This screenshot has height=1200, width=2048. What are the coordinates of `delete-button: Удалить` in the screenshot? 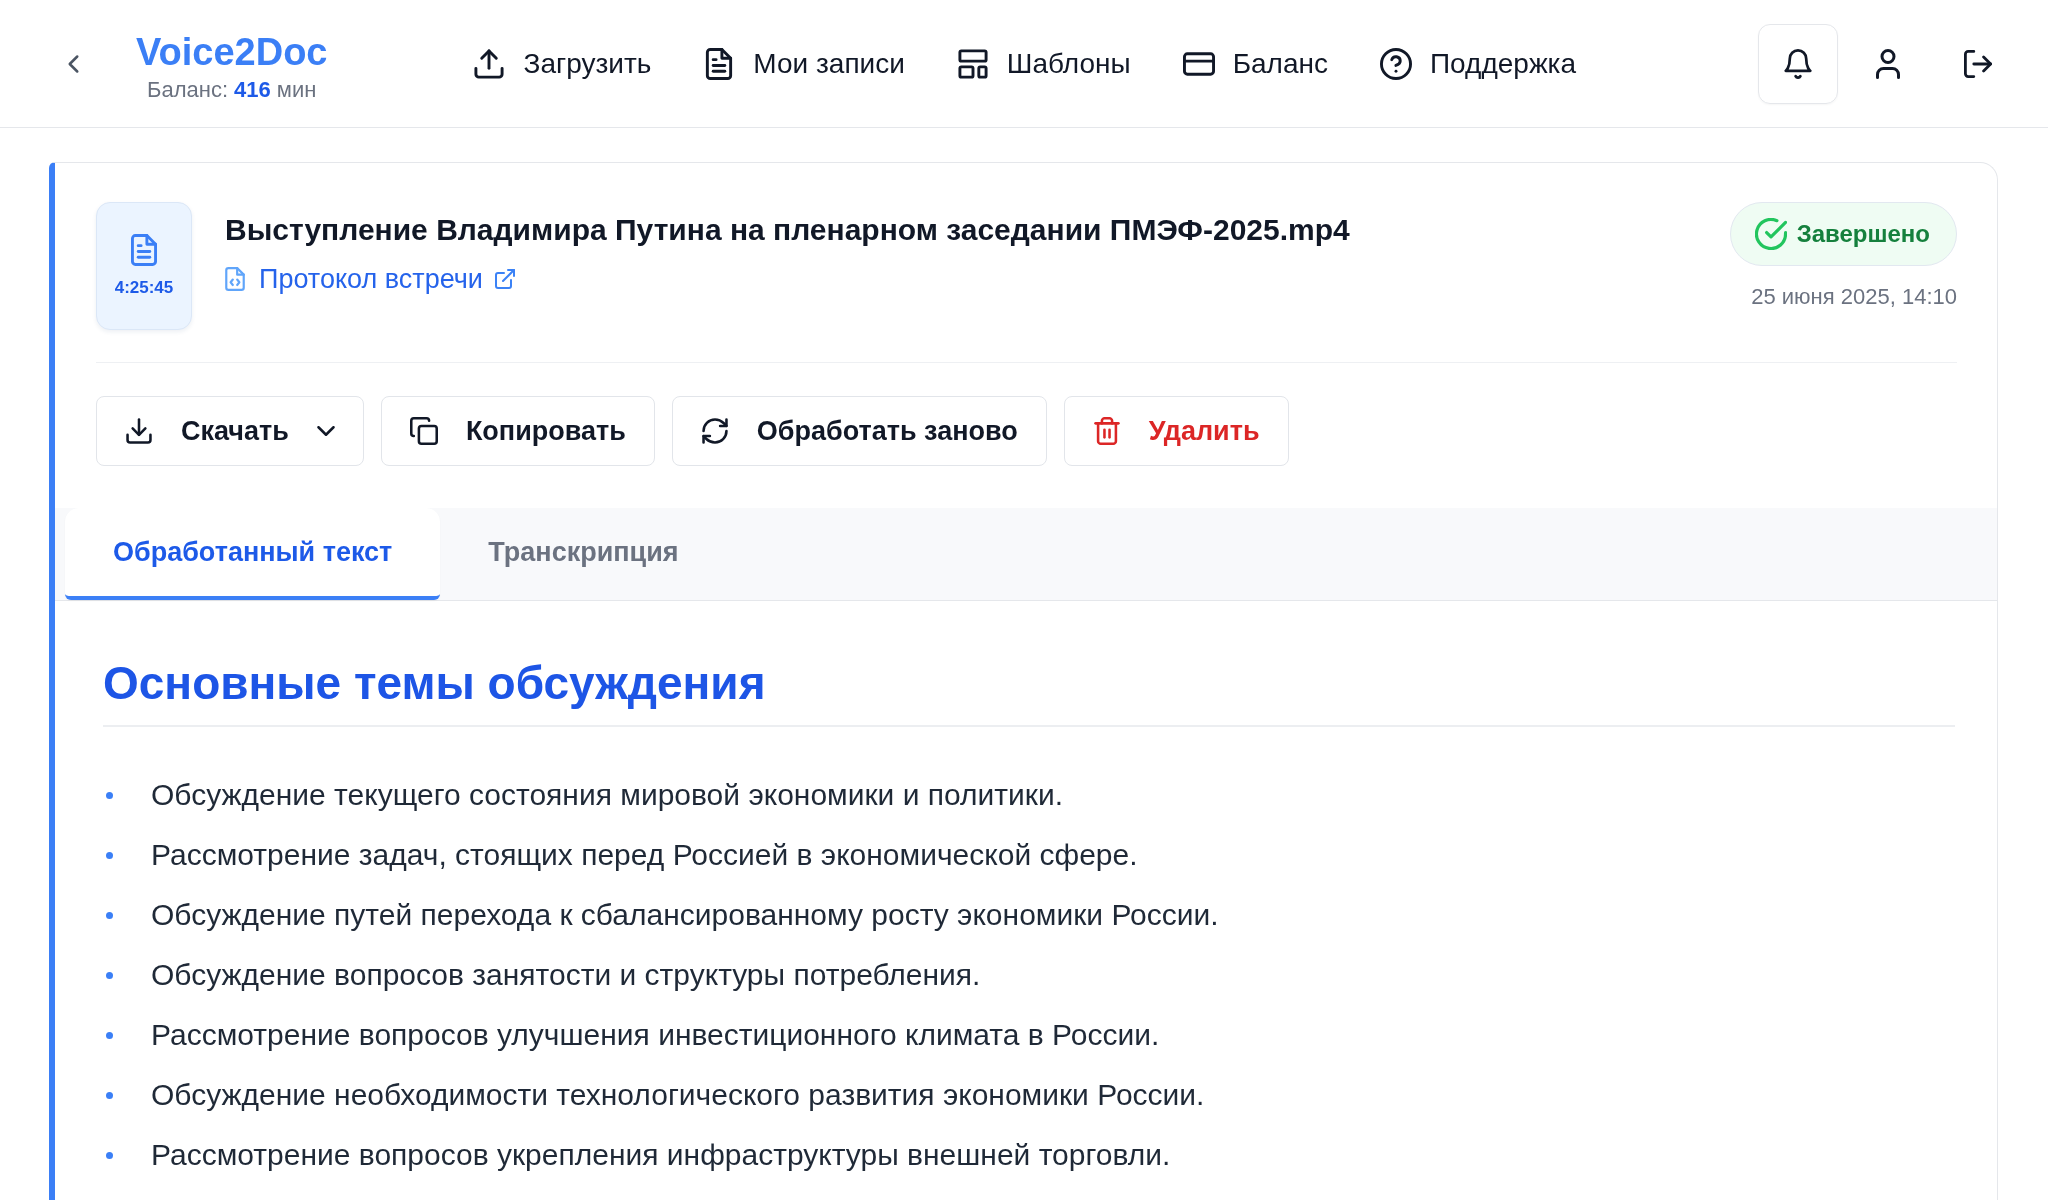 It's located at (1176, 431).